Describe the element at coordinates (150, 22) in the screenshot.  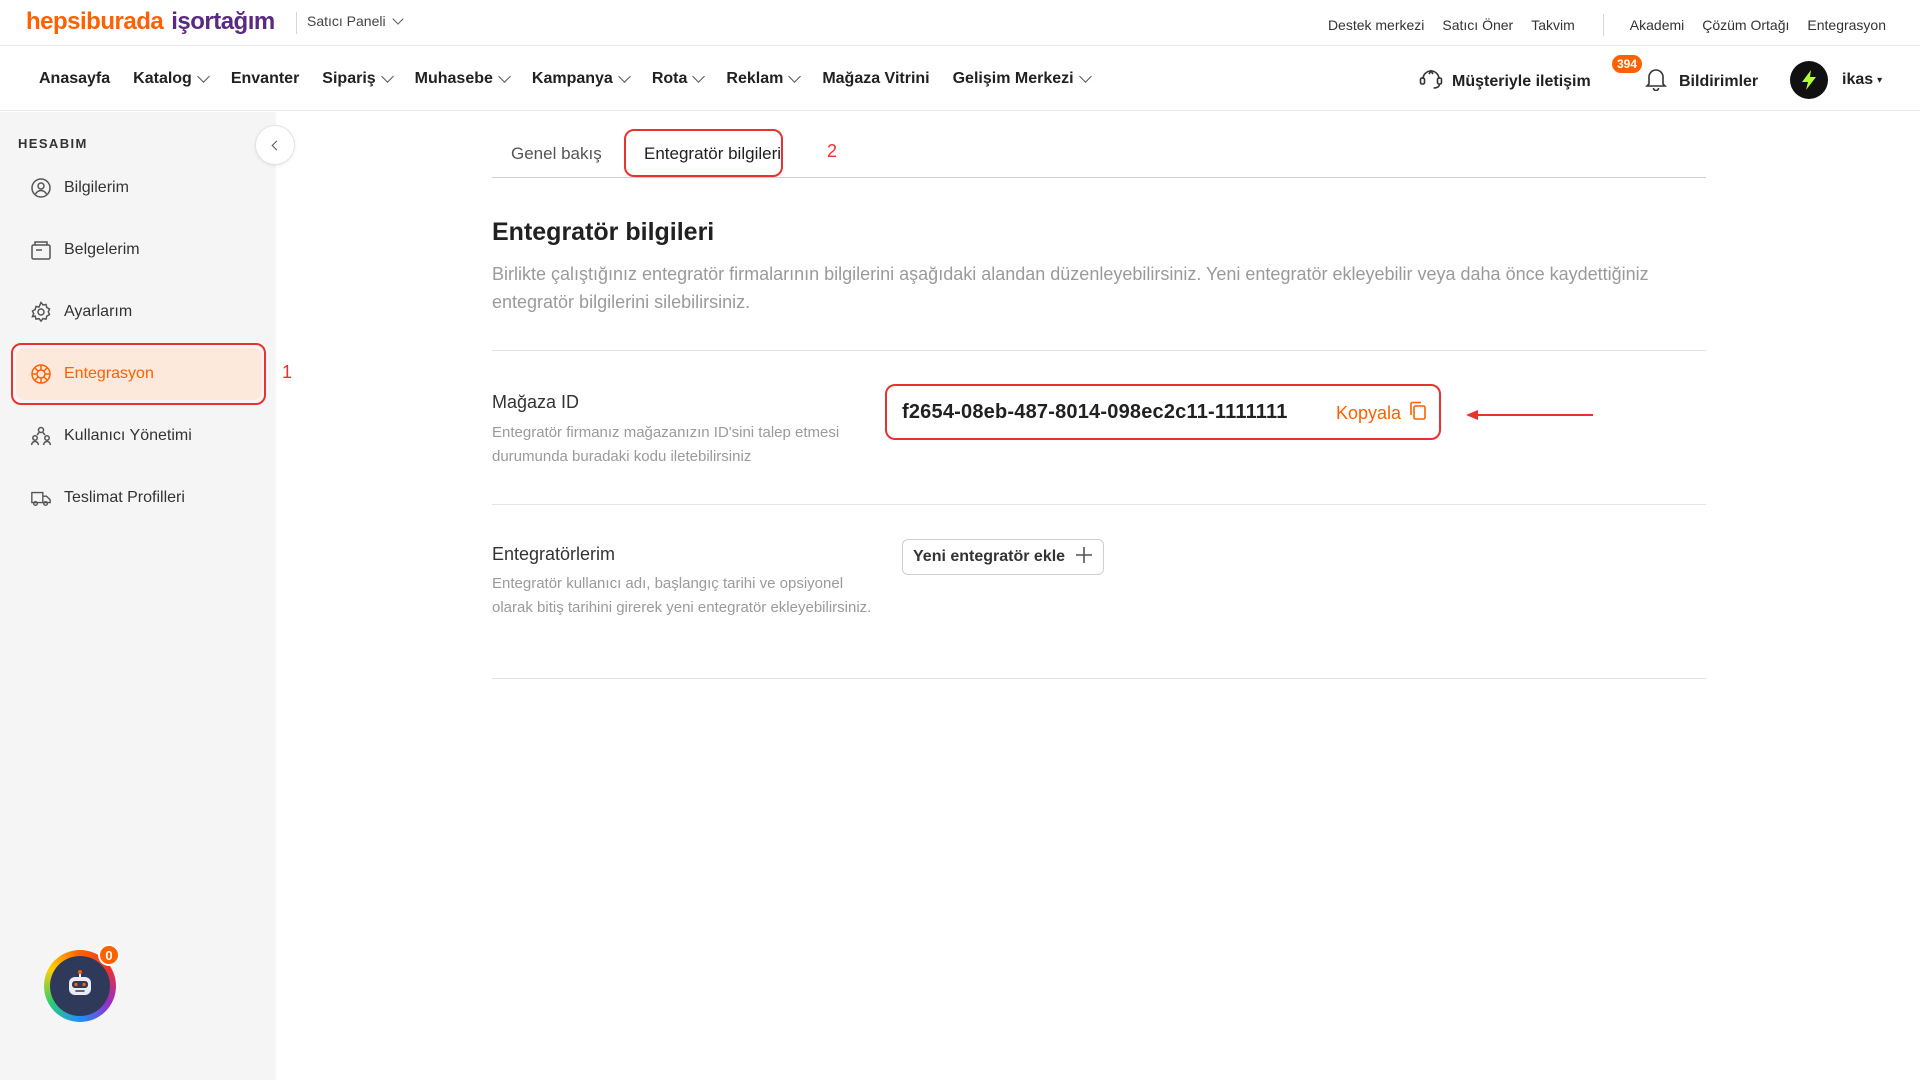
I see `hepsiburada-isortagim-logo: hepsiburada işortağım` at that location.